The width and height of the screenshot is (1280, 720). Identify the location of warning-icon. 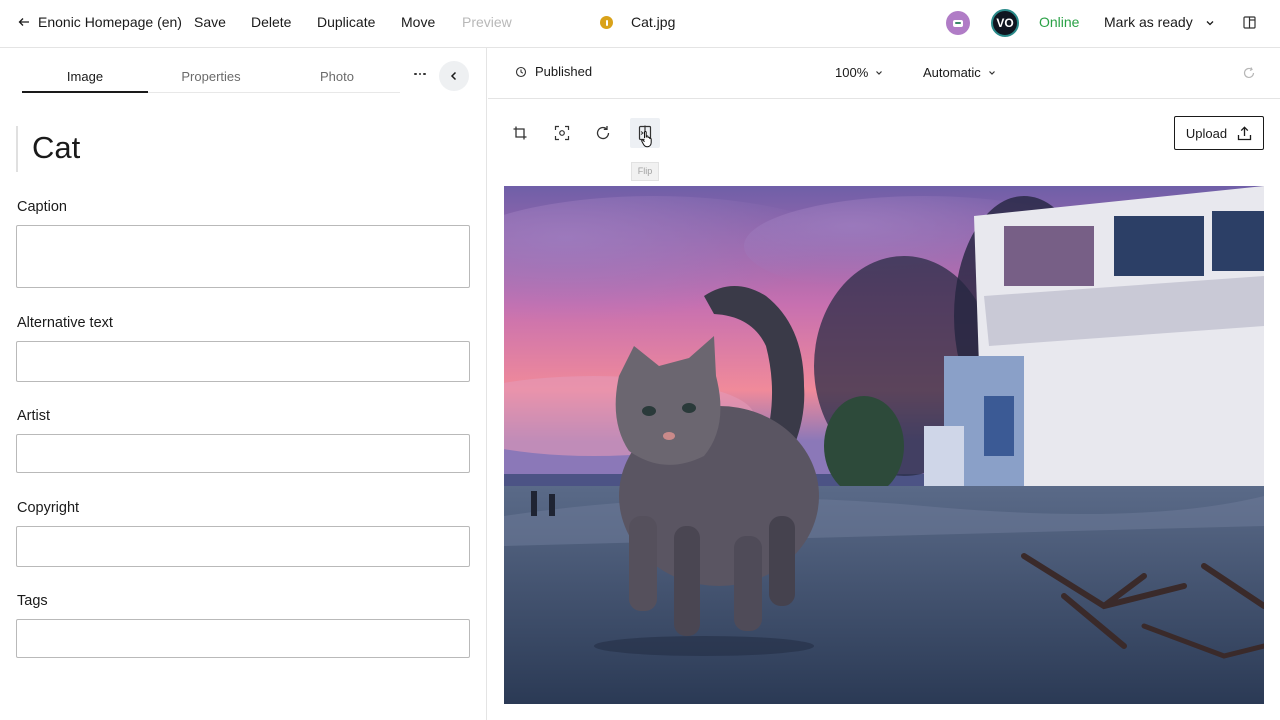
(606, 22).